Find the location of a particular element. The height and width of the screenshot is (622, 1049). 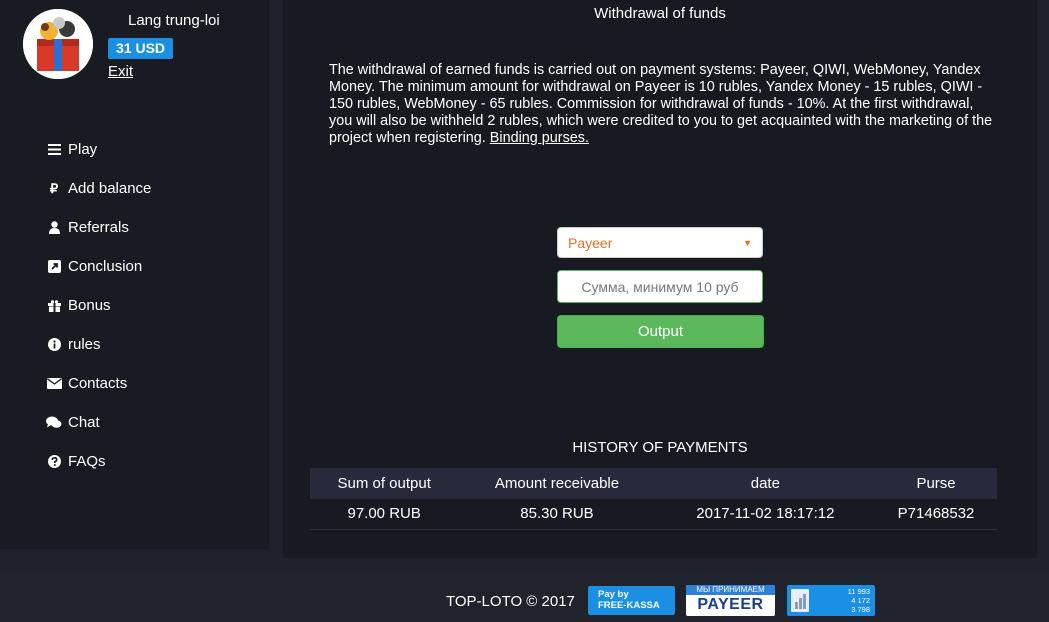

counter-visits: 4 172 is located at coordinates (860, 600).